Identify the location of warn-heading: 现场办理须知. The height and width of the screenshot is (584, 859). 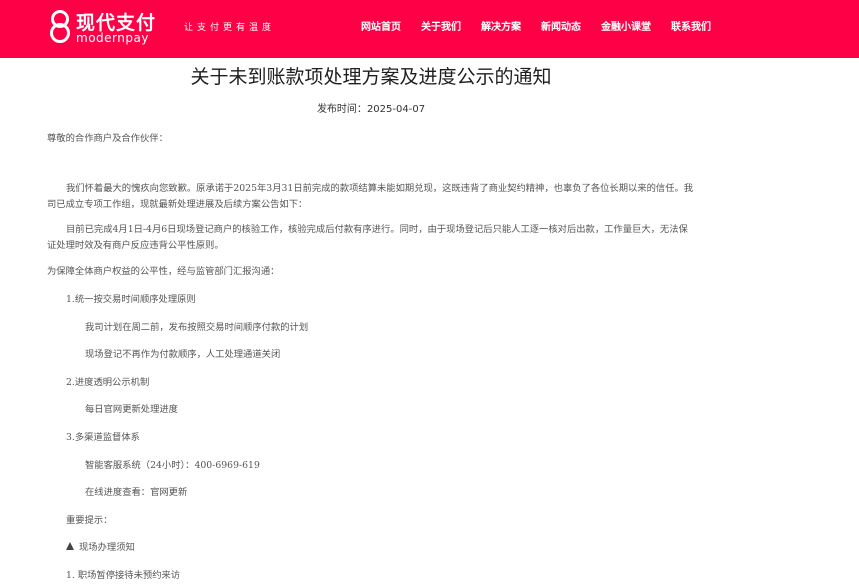
(100, 548).